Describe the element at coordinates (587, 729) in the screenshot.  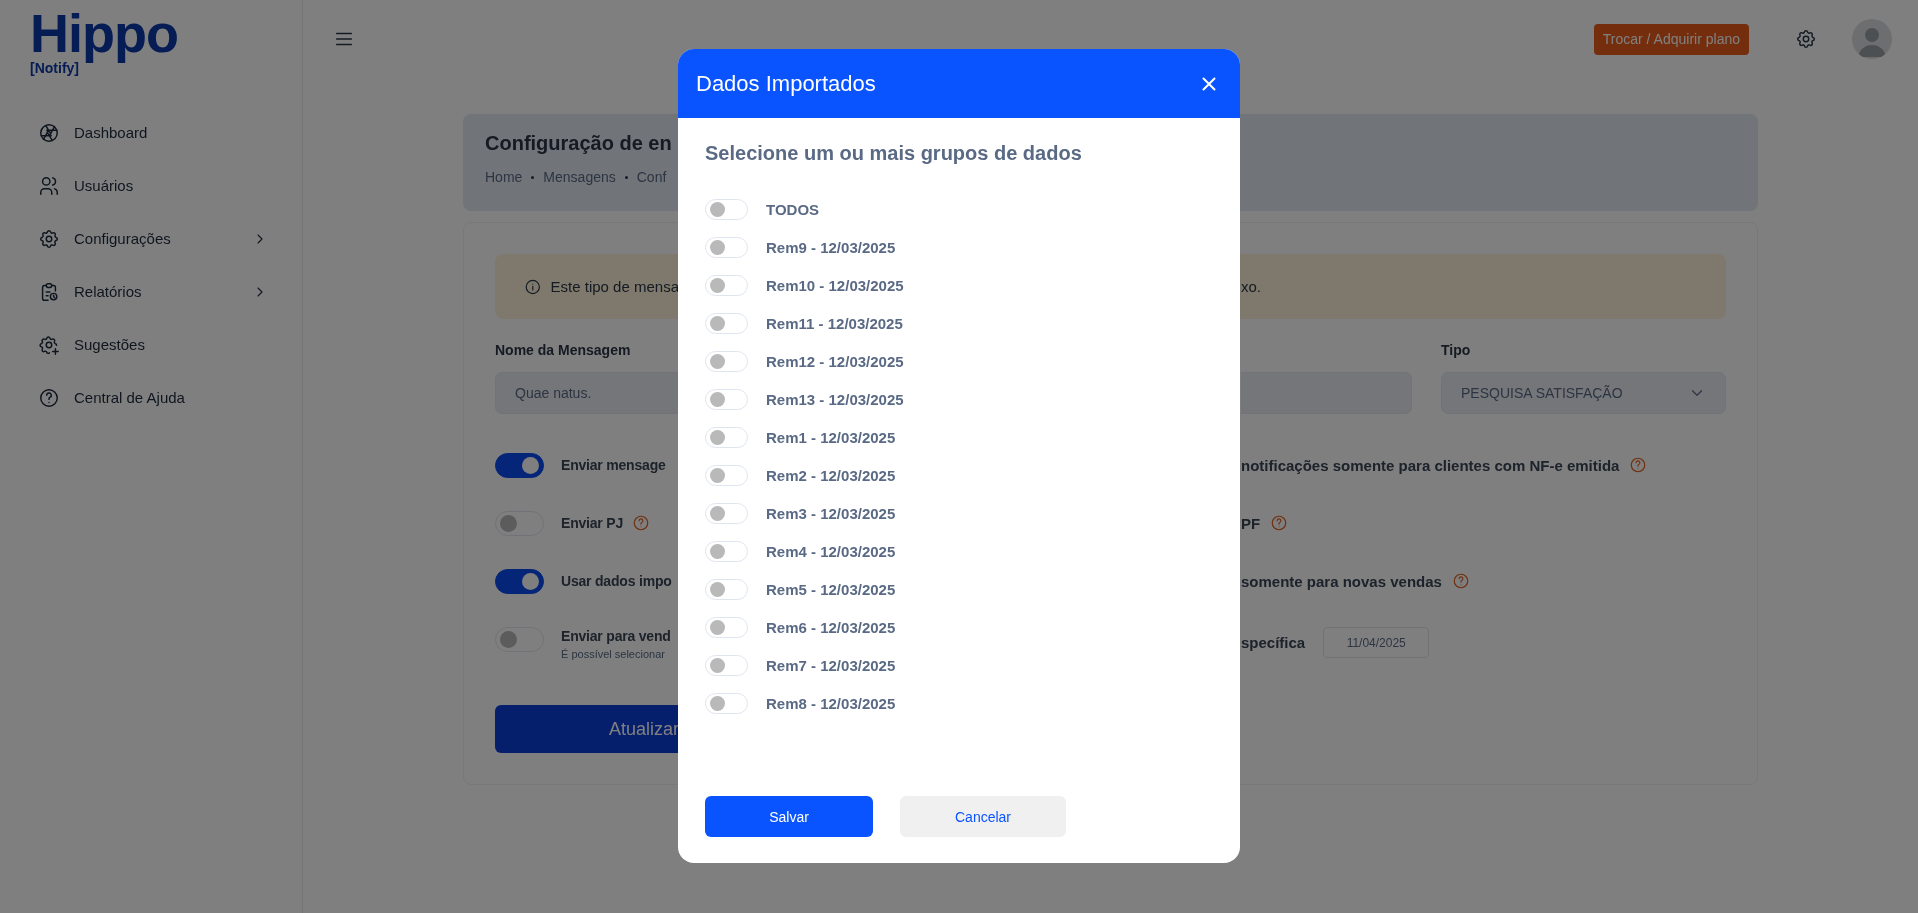
I see `update-button: Atualizar` at that location.